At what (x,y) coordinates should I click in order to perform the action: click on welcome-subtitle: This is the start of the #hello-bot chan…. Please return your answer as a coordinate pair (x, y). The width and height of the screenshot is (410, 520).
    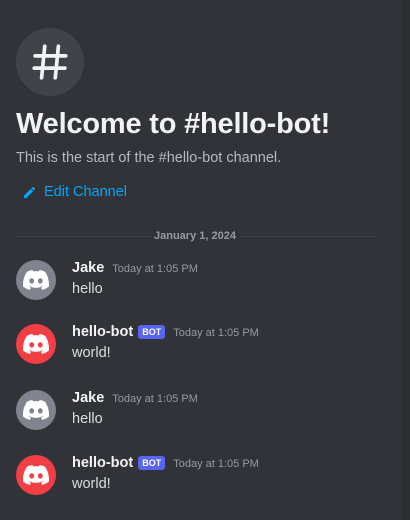
    Looking at the image, I should click on (149, 158).